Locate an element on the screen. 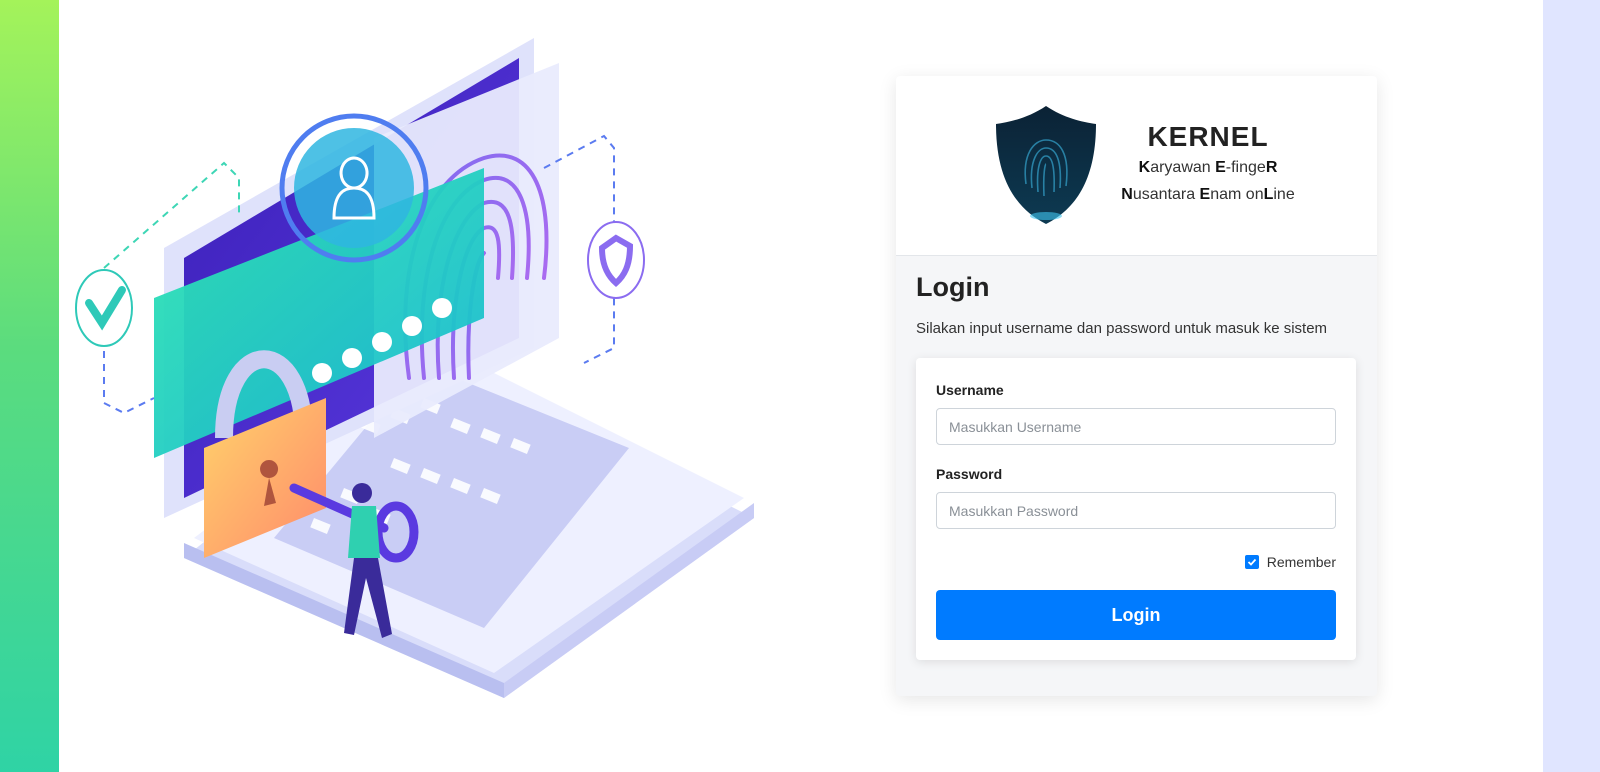  tagline-text: -finge is located at coordinates (1245, 167).